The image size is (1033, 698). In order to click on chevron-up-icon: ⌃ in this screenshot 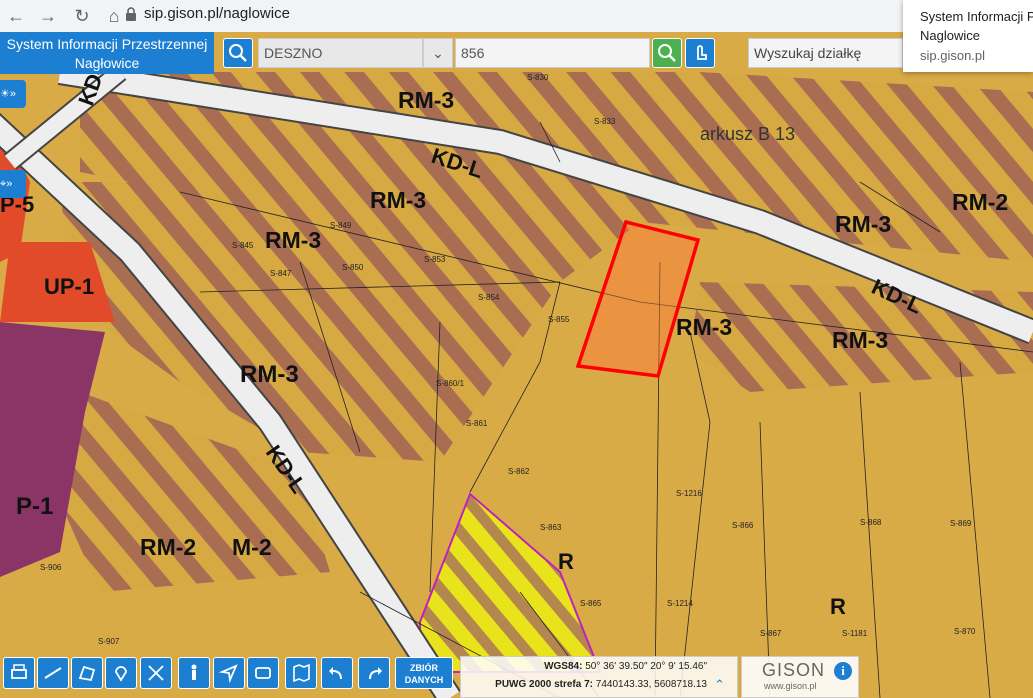, I will do `click(719, 685)`.